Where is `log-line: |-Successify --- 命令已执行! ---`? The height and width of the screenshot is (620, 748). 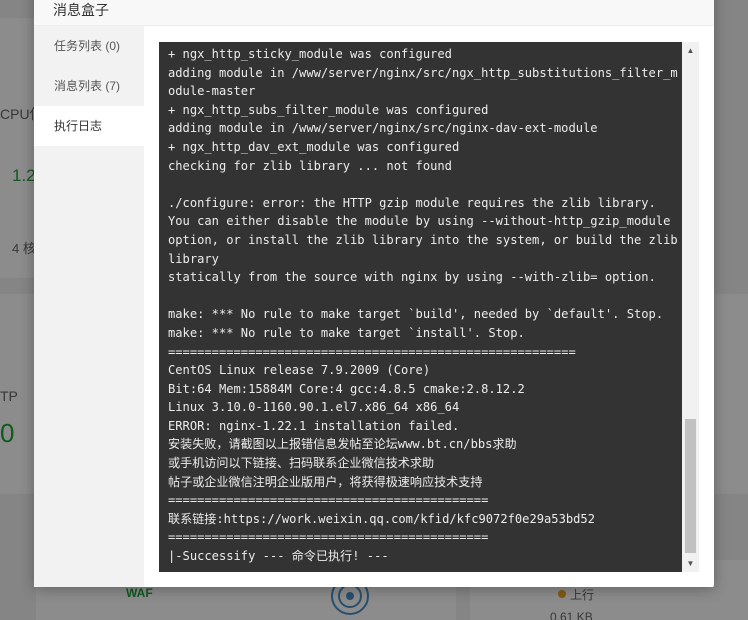
log-line: |-Successify --- 命令已执行! --- is located at coordinates (278, 556).